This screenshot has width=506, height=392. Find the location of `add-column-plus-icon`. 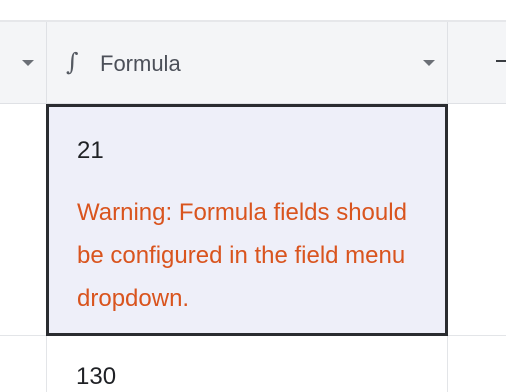

add-column-plus-icon is located at coordinates (501, 61).